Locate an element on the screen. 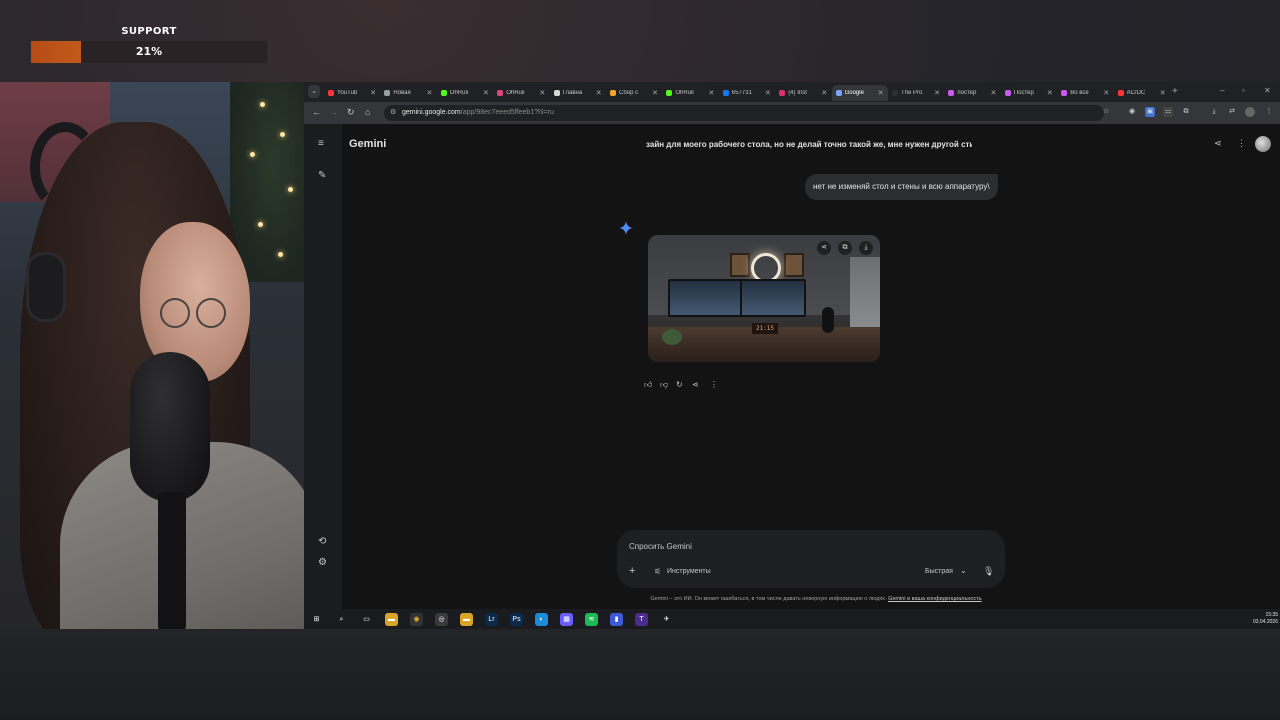 Image resolution: width=1280 pixels, height=720 pixels. translate-icon: ⇄ is located at coordinates (1232, 112).